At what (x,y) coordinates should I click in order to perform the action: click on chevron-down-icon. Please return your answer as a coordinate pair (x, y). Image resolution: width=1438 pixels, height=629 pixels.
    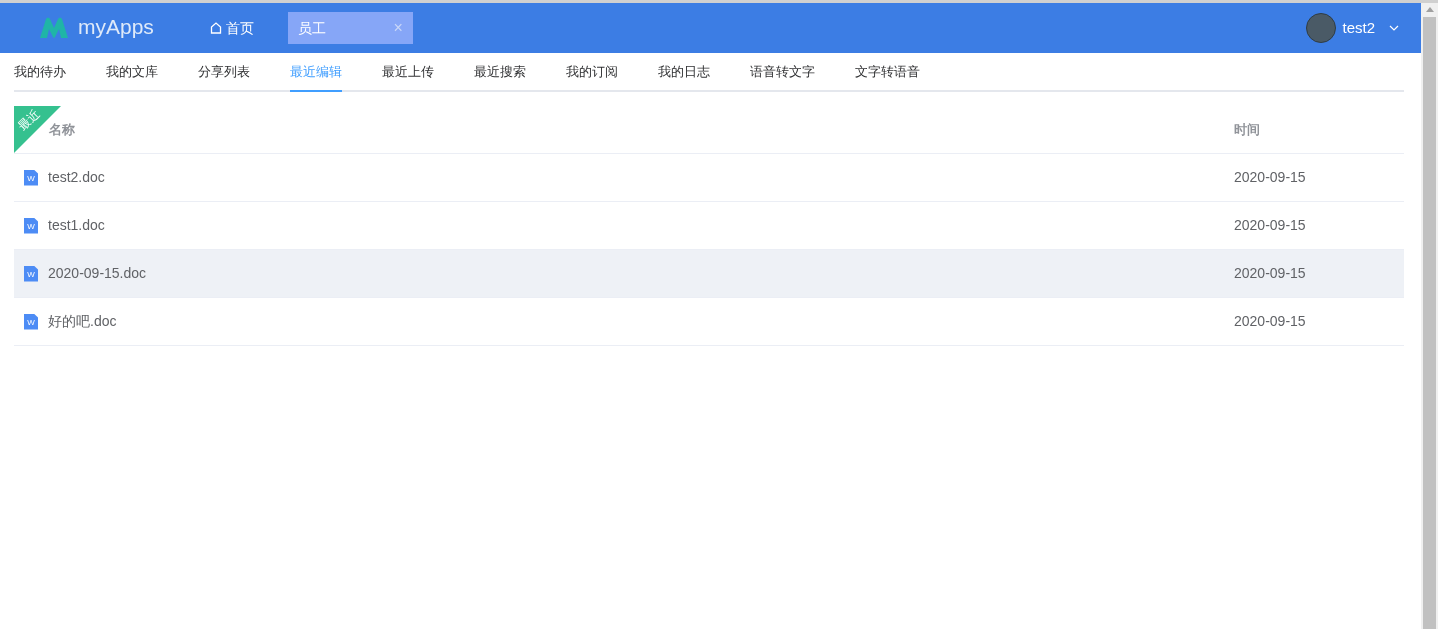
    Looking at the image, I should click on (1394, 28).